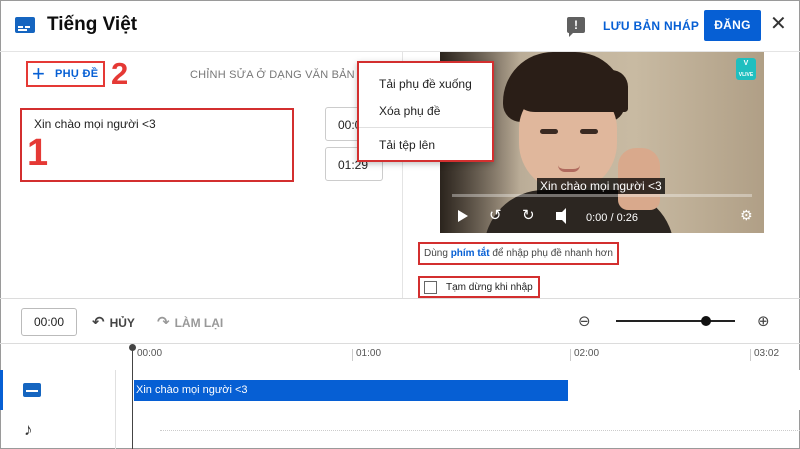 The height and width of the screenshot is (449, 800). Describe the element at coordinates (651, 26) in the screenshot. I see `save-draft-button: LƯU BẢN NHÁP` at that location.